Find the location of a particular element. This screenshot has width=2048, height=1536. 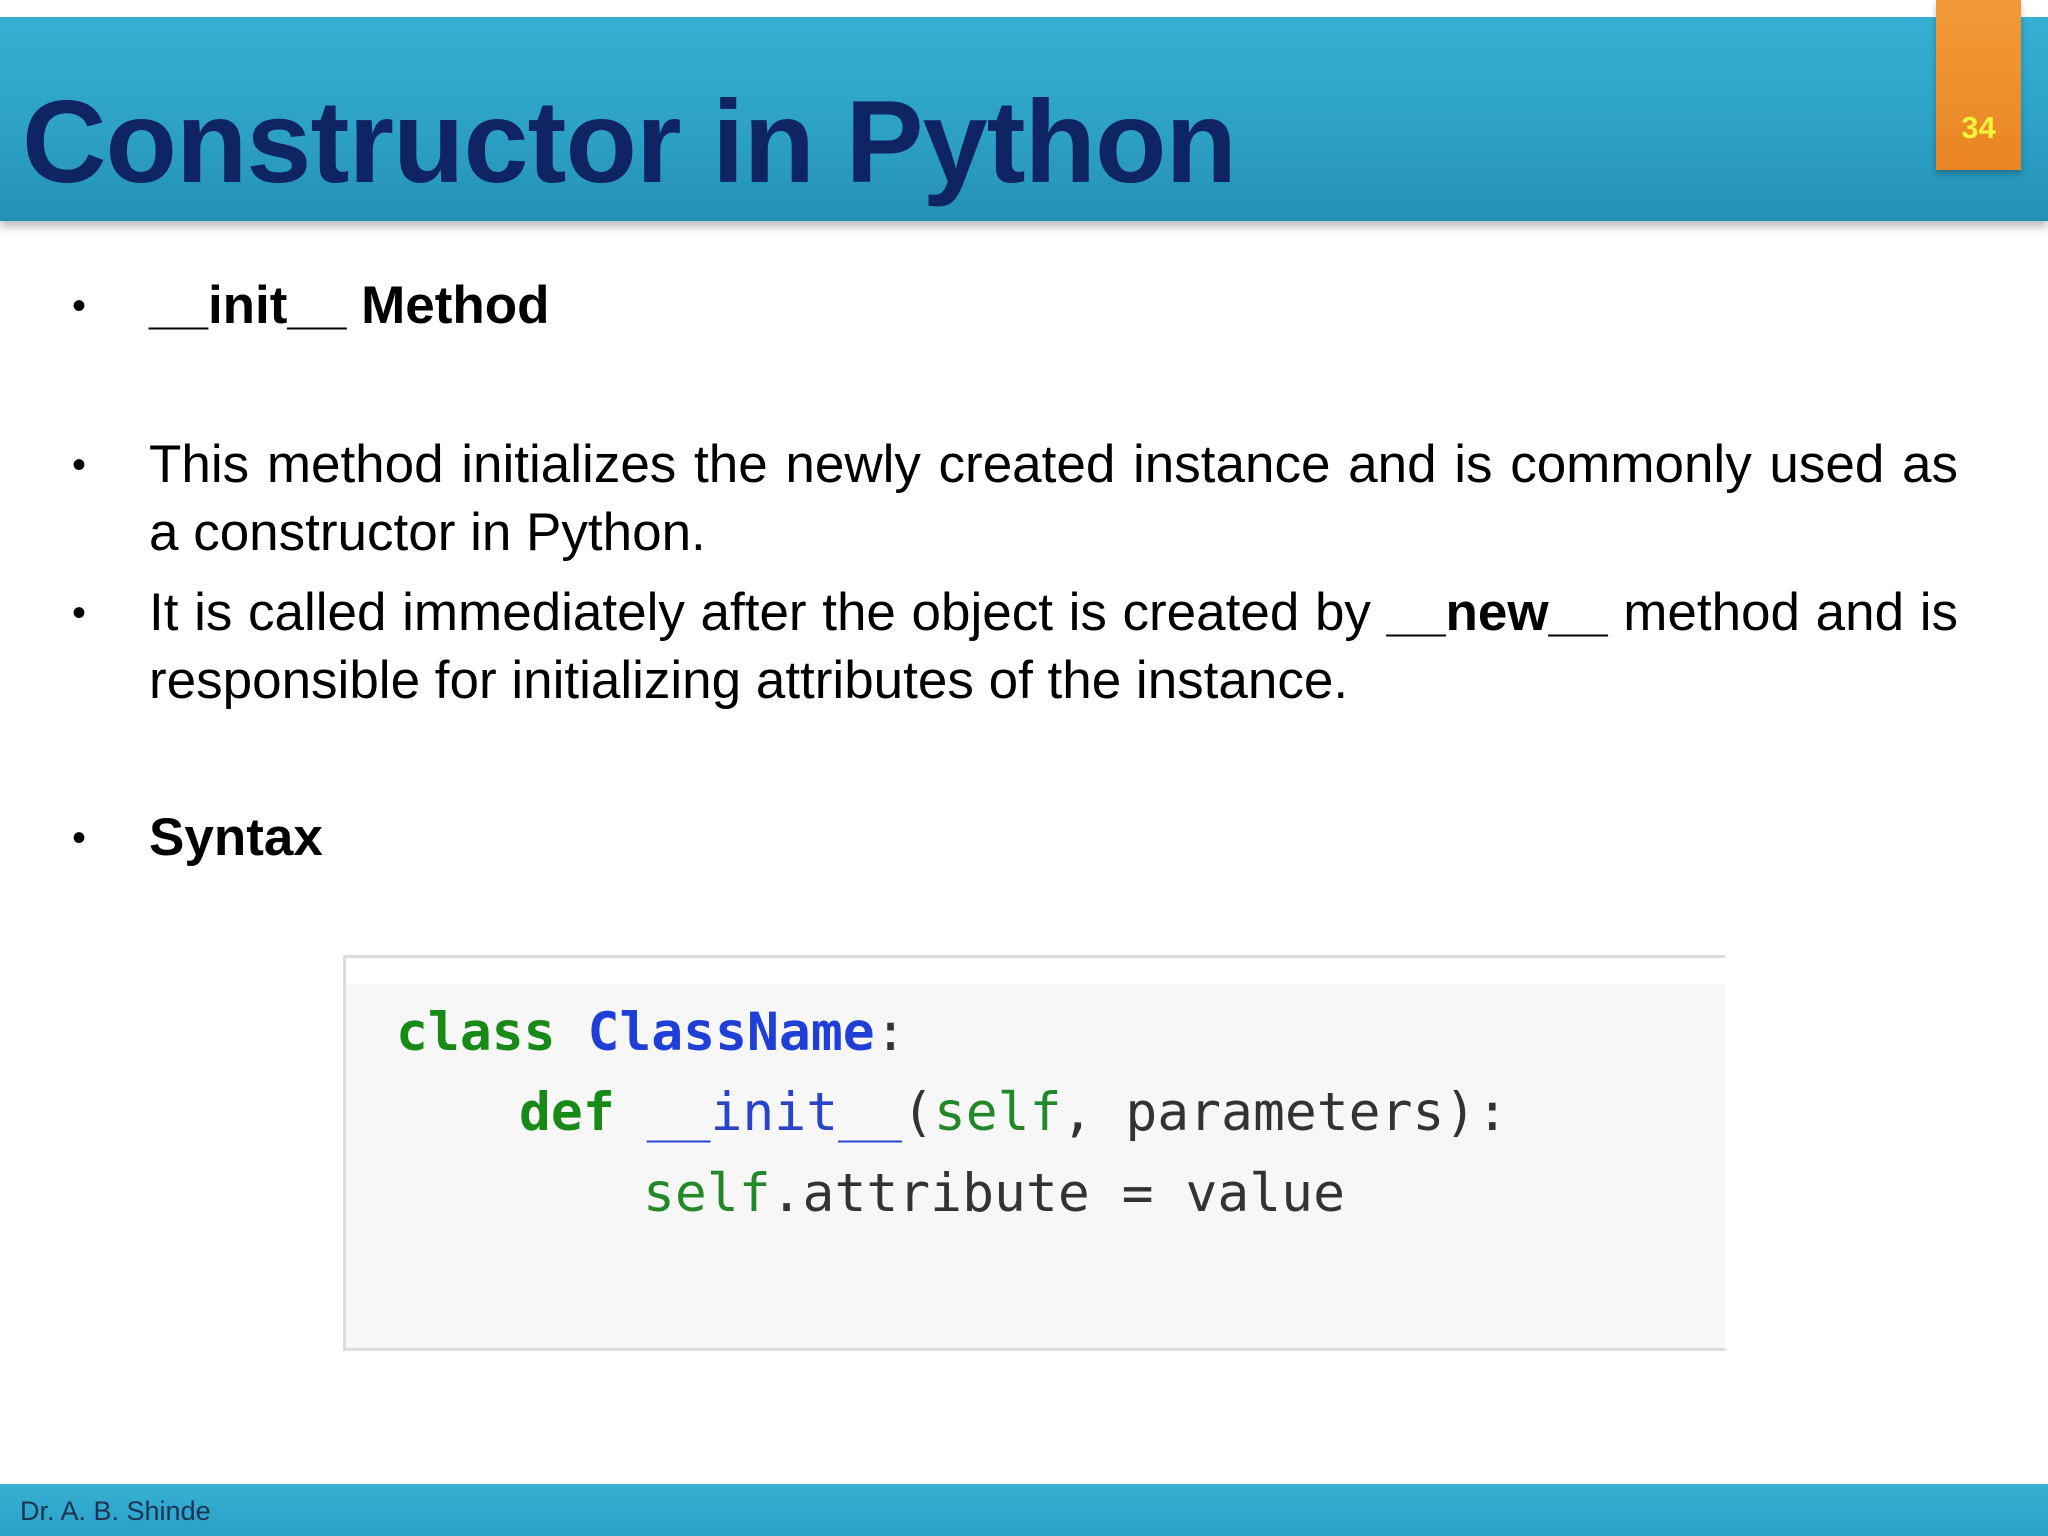

bullet-text-heading: Syntax is located at coordinates (236, 837).